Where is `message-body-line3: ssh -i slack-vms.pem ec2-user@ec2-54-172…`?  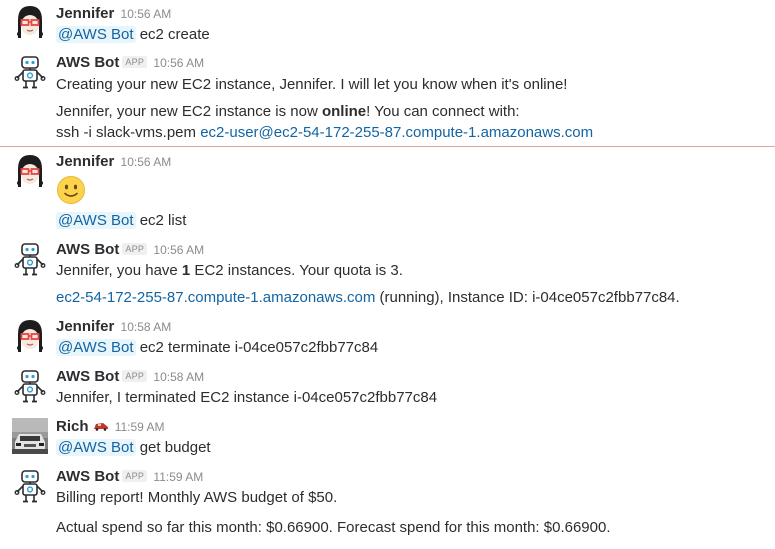
message-body-line3: ssh -i slack-vms.pem ec2-user@ec2-54-172… is located at coordinates (324, 133).